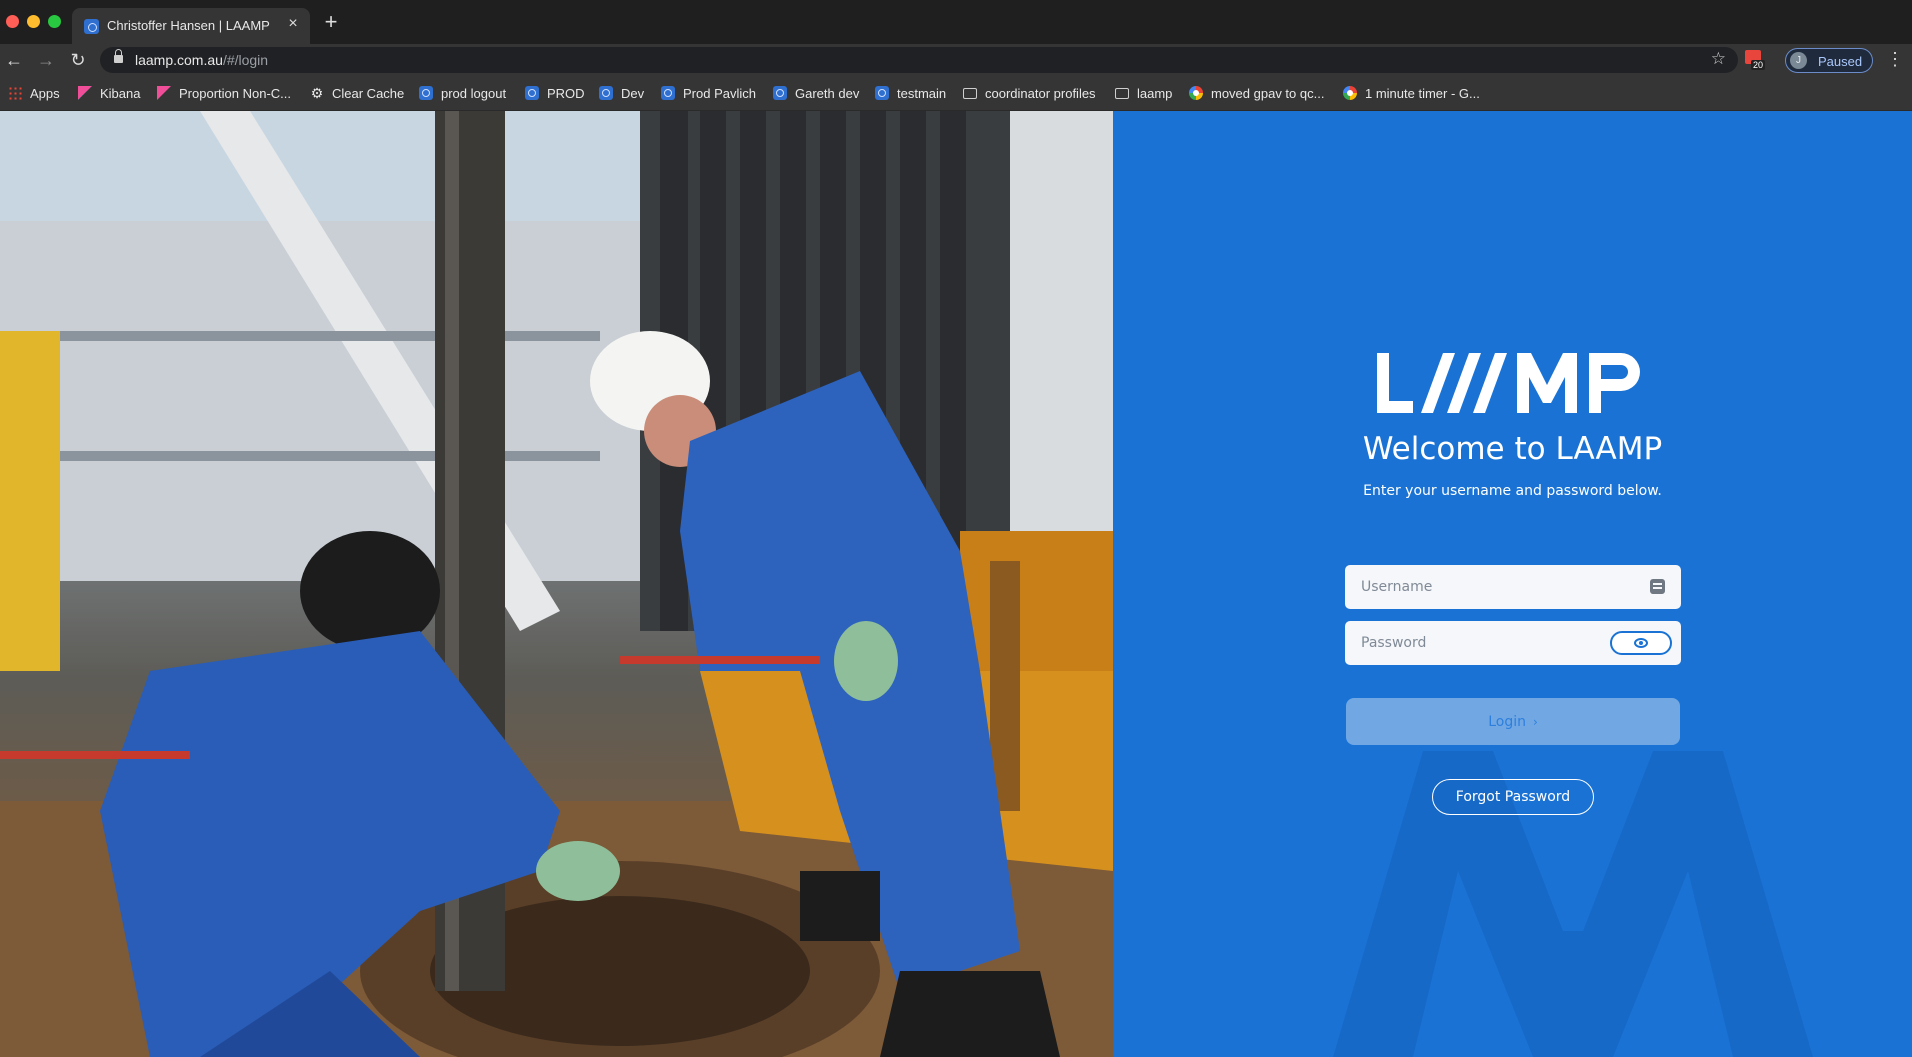 Image resolution: width=1912 pixels, height=1057 pixels. Describe the element at coordinates (719, 93) in the screenshot. I see `bookmark-label: Prod Pavlich` at that location.